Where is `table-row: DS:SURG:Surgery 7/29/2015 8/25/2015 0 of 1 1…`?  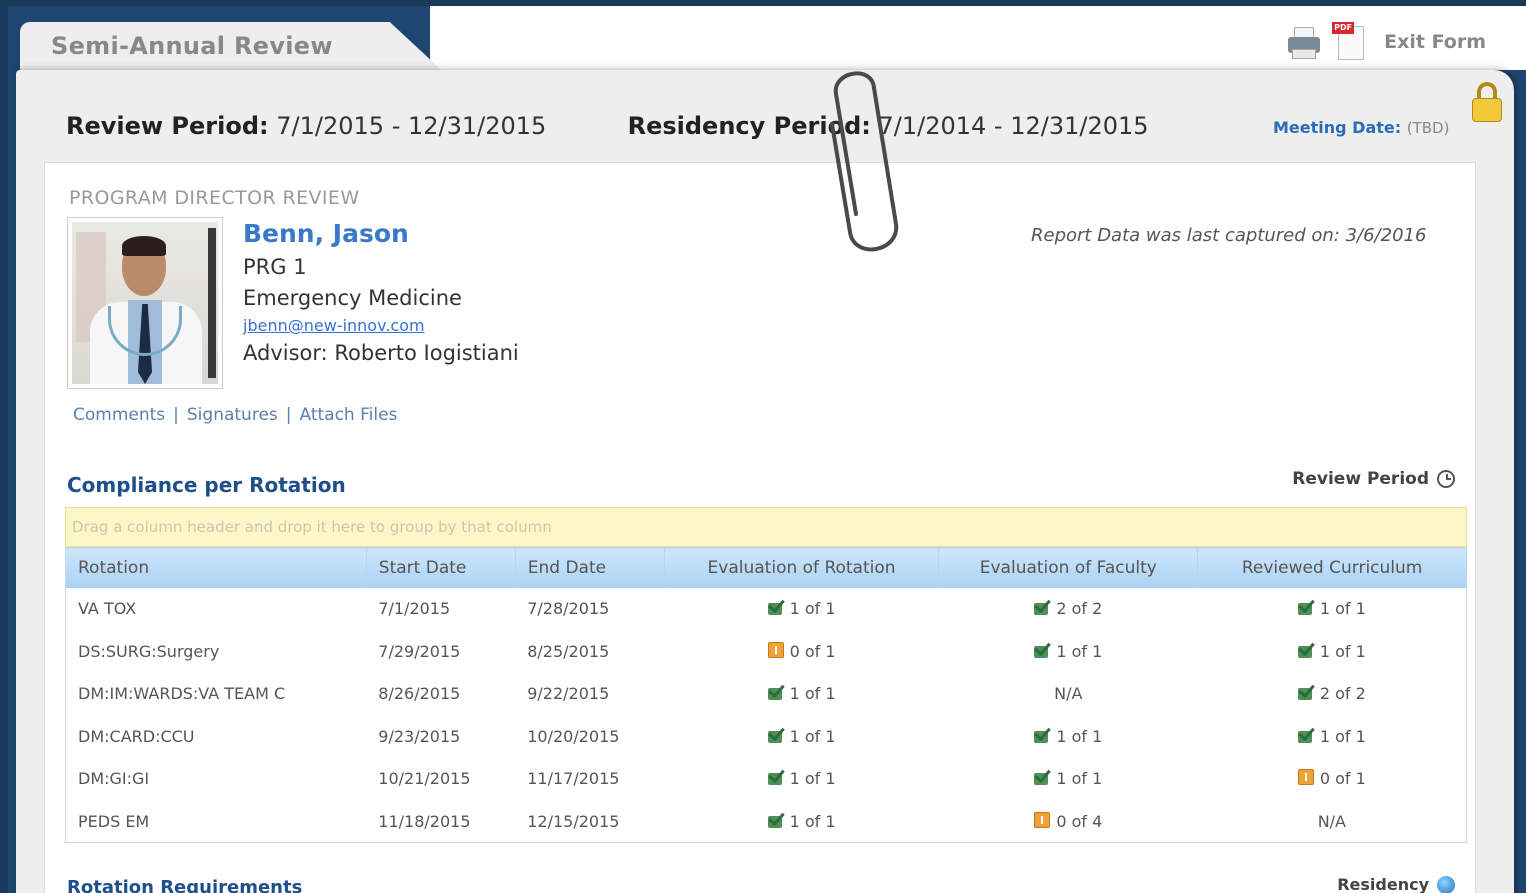 table-row: DS:SURG:Surgery 7/29/2015 8/25/2015 0 of 1 1… is located at coordinates (766, 651).